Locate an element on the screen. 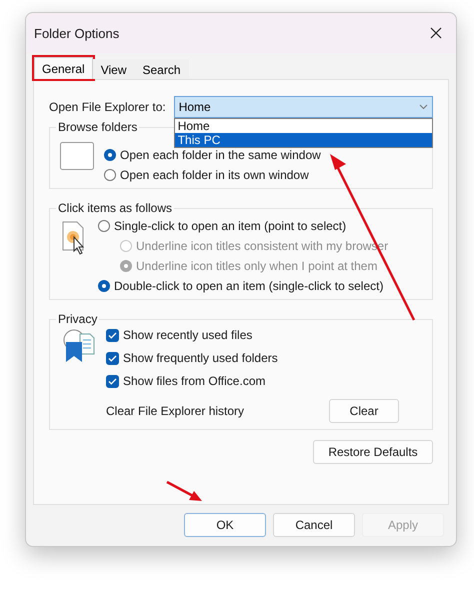 This screenshot has height=598, width=474. window-title: Folder Options is located at coordinates (77, 33).